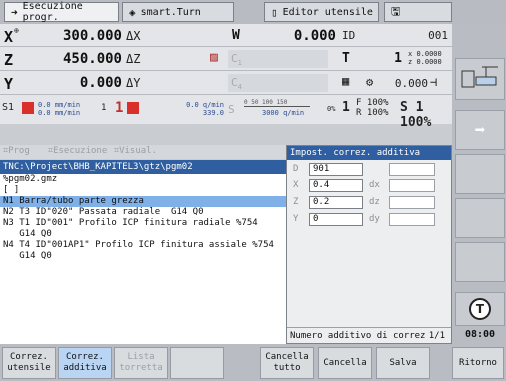 The height and width of the screenshot is (381, 506). What do you see at coordinates (412, 202) in the screenshot?
I see `dz-field` at bounding box center [412, 202].